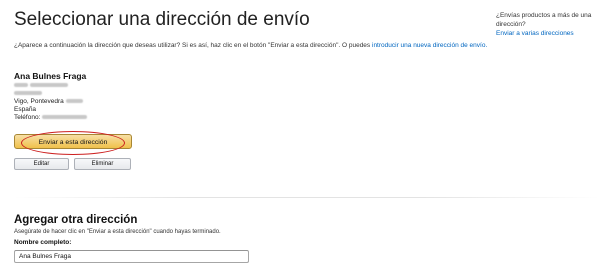  What do you see at coordinates (76, 220) in the screenshot?
I see `add-address-heading: Agregar otra dirección` at bounding box center [76, 220].